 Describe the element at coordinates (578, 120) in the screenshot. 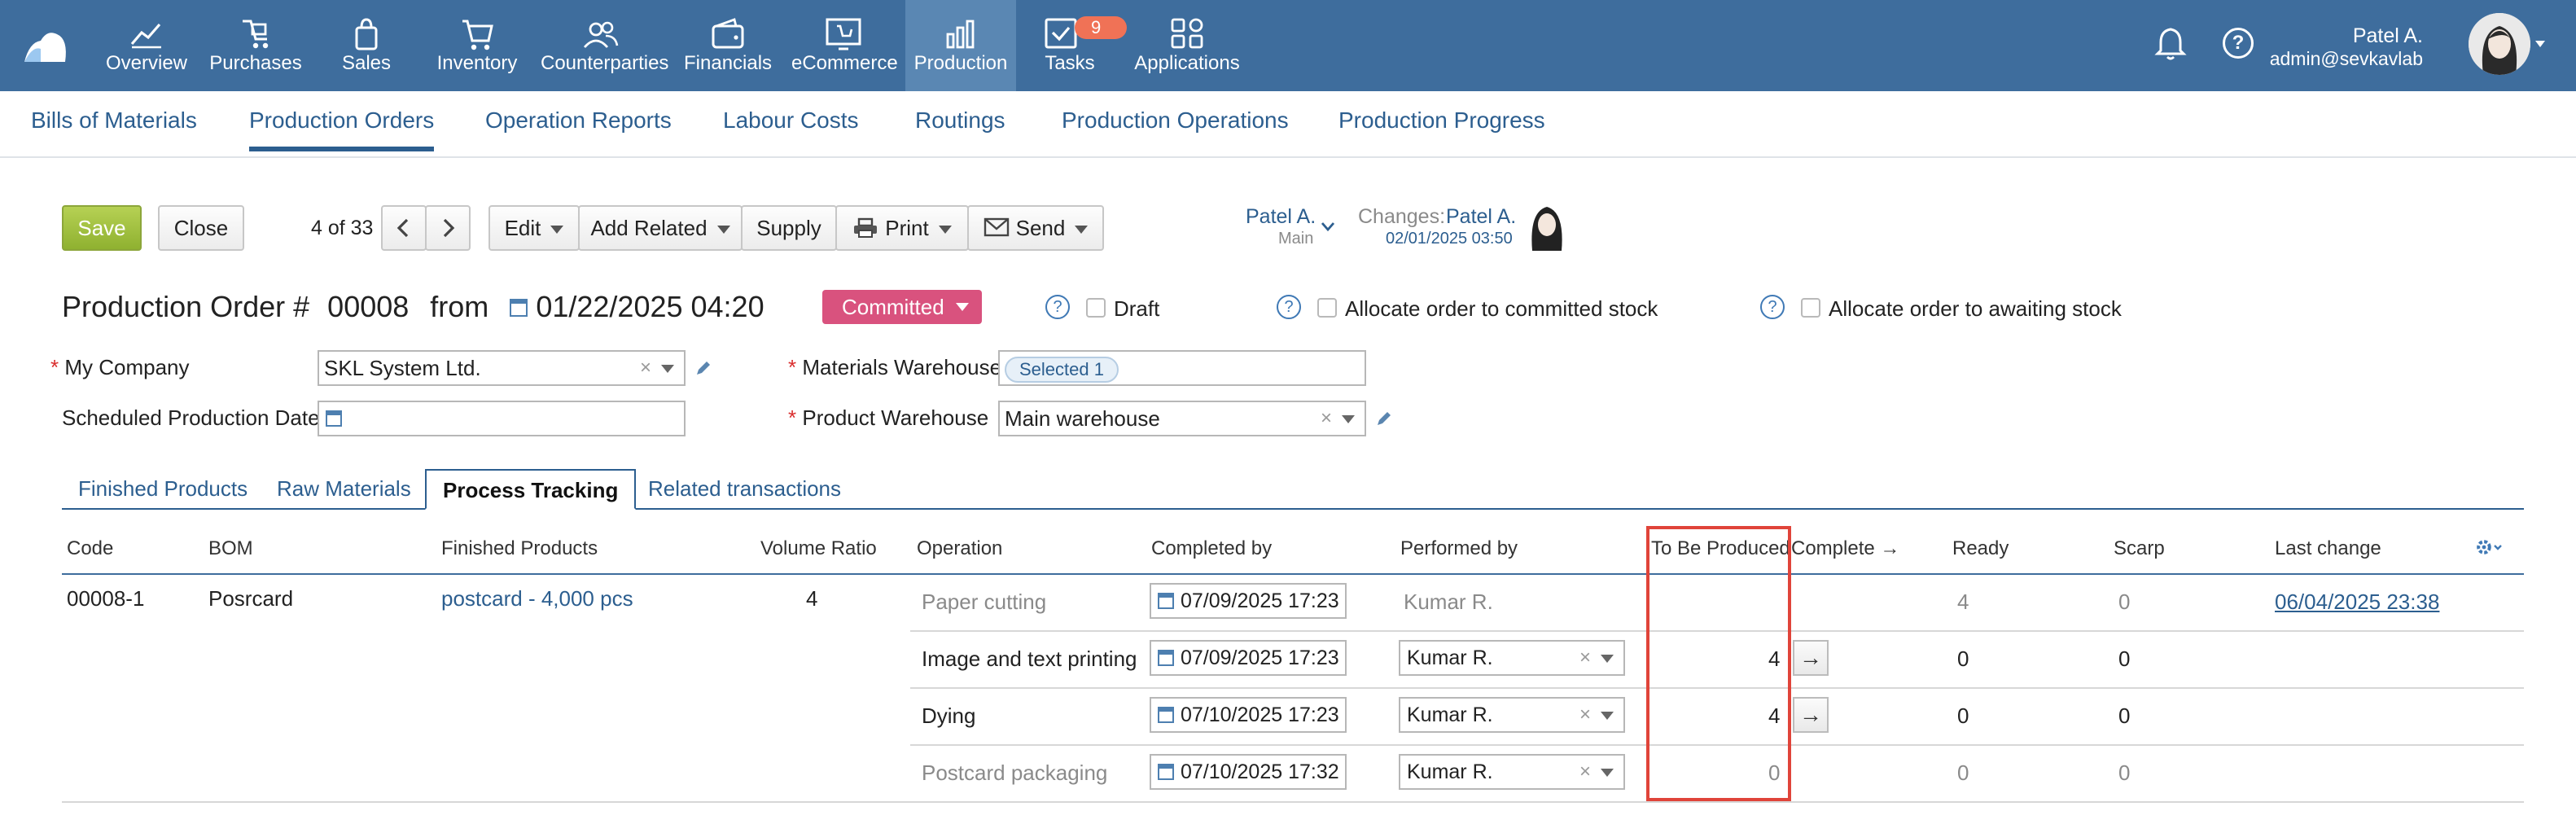

I see `subnav-operation-reports: Operation Reports` at that location.